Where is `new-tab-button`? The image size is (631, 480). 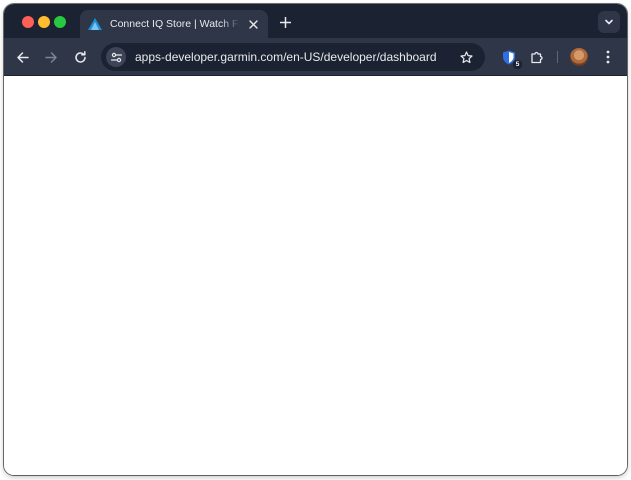
new-tab-button is located at coordinates (285, 22).